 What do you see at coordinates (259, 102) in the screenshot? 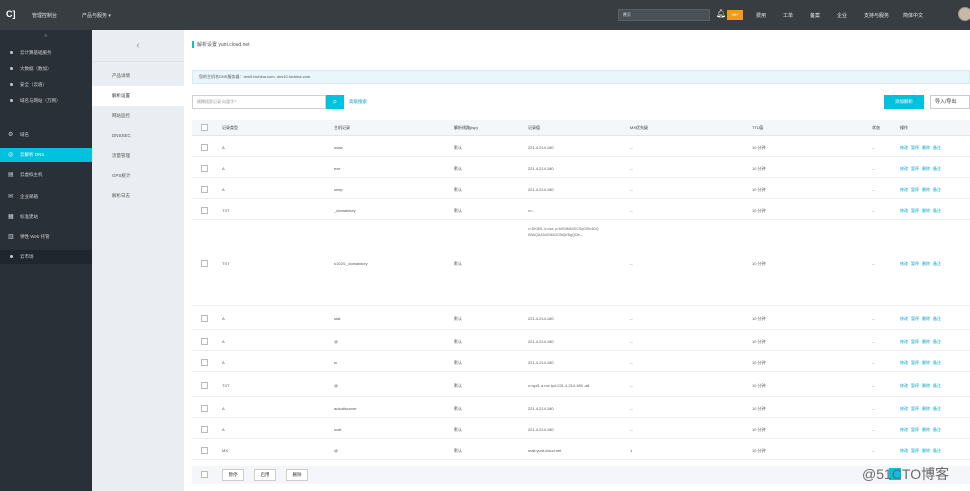
I see `record-search-input: 模糊搜索记录 向量字？` at bounding box center [259, 102].